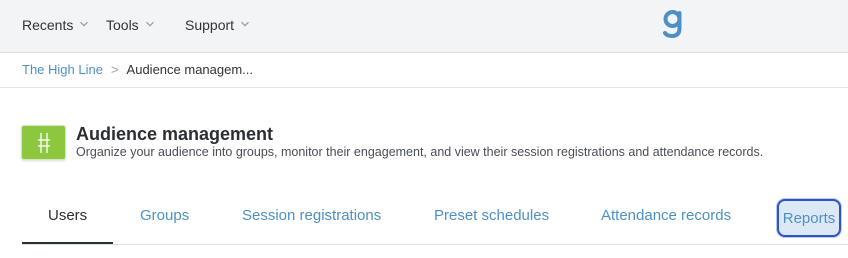 The image size is (848, 258). Describe the element at coordinates (175, 134) in the screenshot. I see `page-title: Audience management` at that location.